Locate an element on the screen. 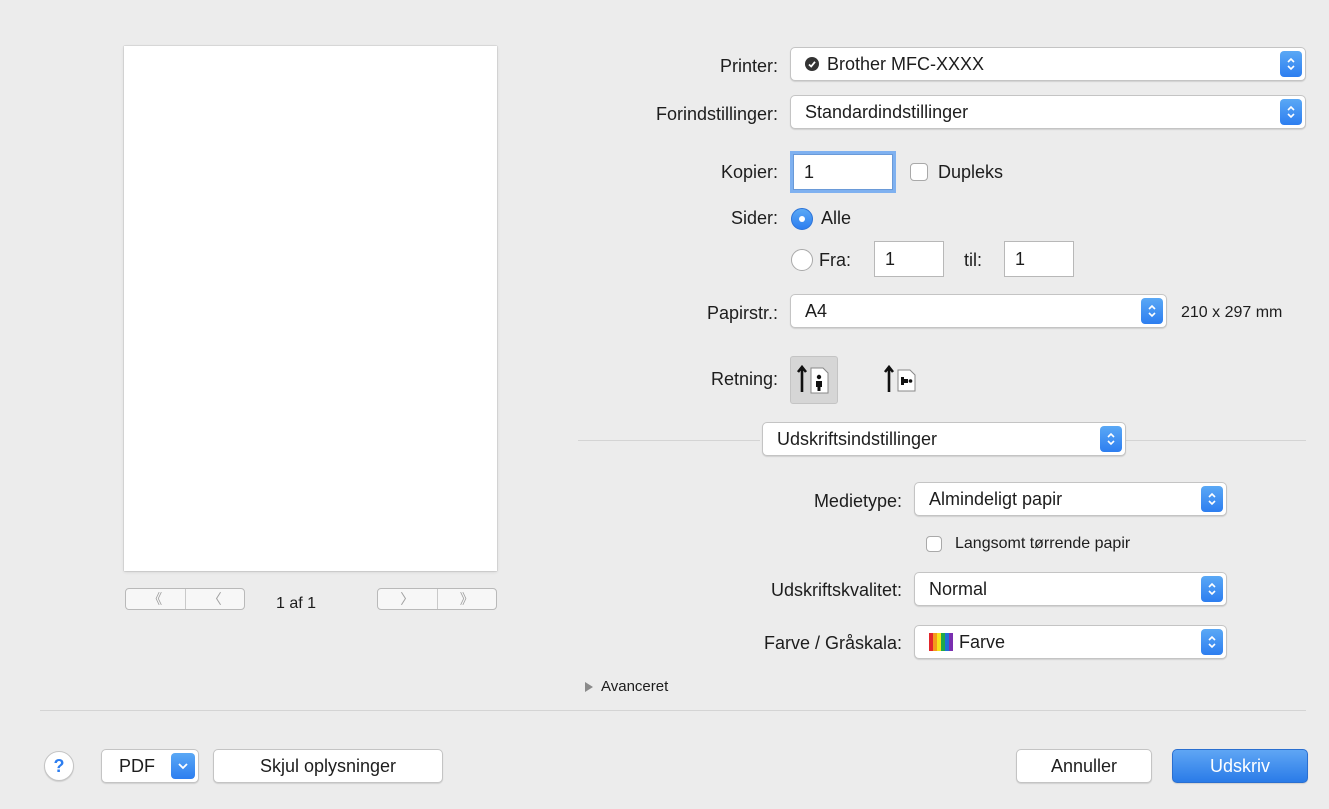 This screenshot has height=809, width=1329. advanced-disclosure: Avanceret is located at coordinates (625, 686).